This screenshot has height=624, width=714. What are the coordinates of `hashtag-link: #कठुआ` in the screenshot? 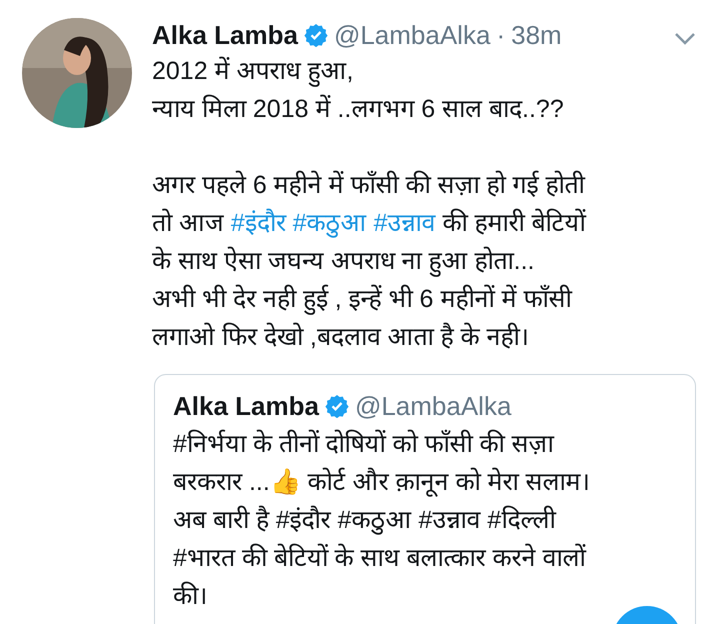 It's located at (329, 223).